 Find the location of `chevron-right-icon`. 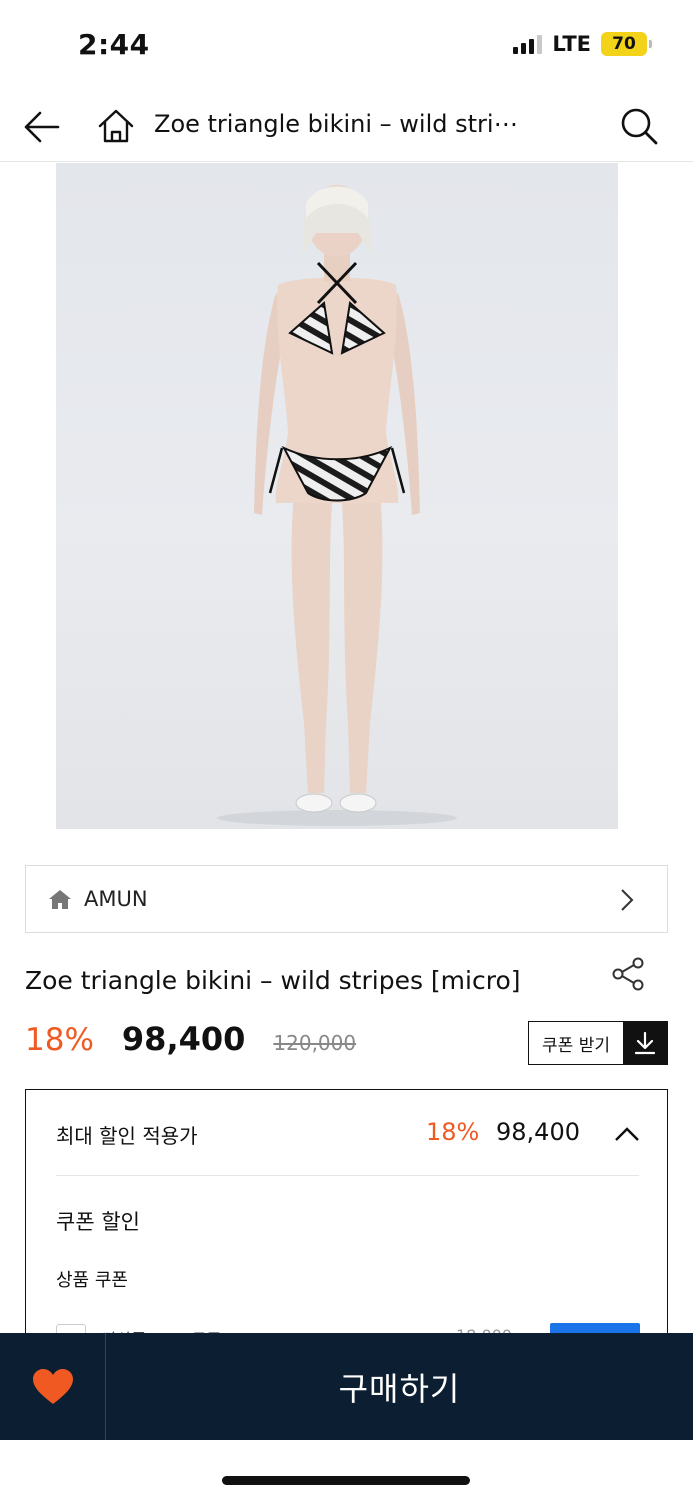

chevron-right-icon is located at coordinates (627, 900).